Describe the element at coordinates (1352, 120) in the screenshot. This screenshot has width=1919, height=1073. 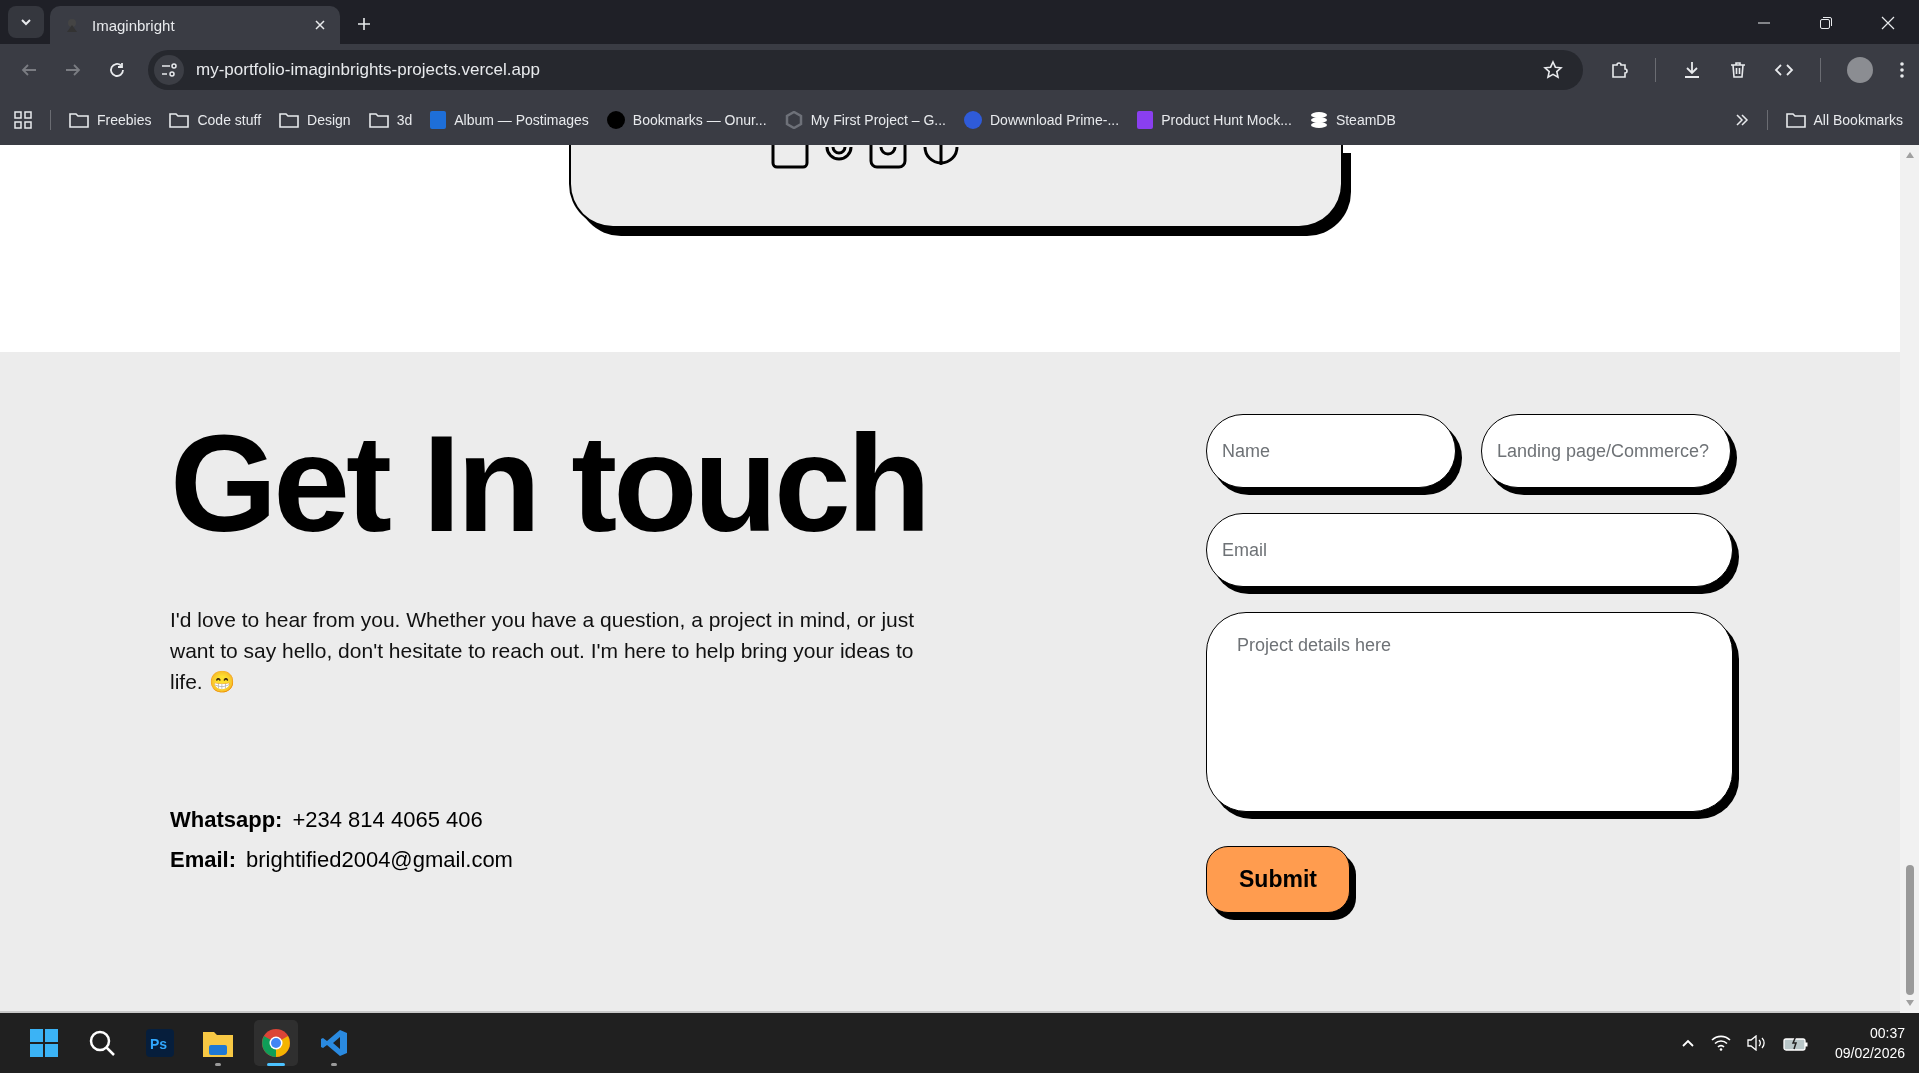
I see `bookmark-item: SteamDB` at that location.